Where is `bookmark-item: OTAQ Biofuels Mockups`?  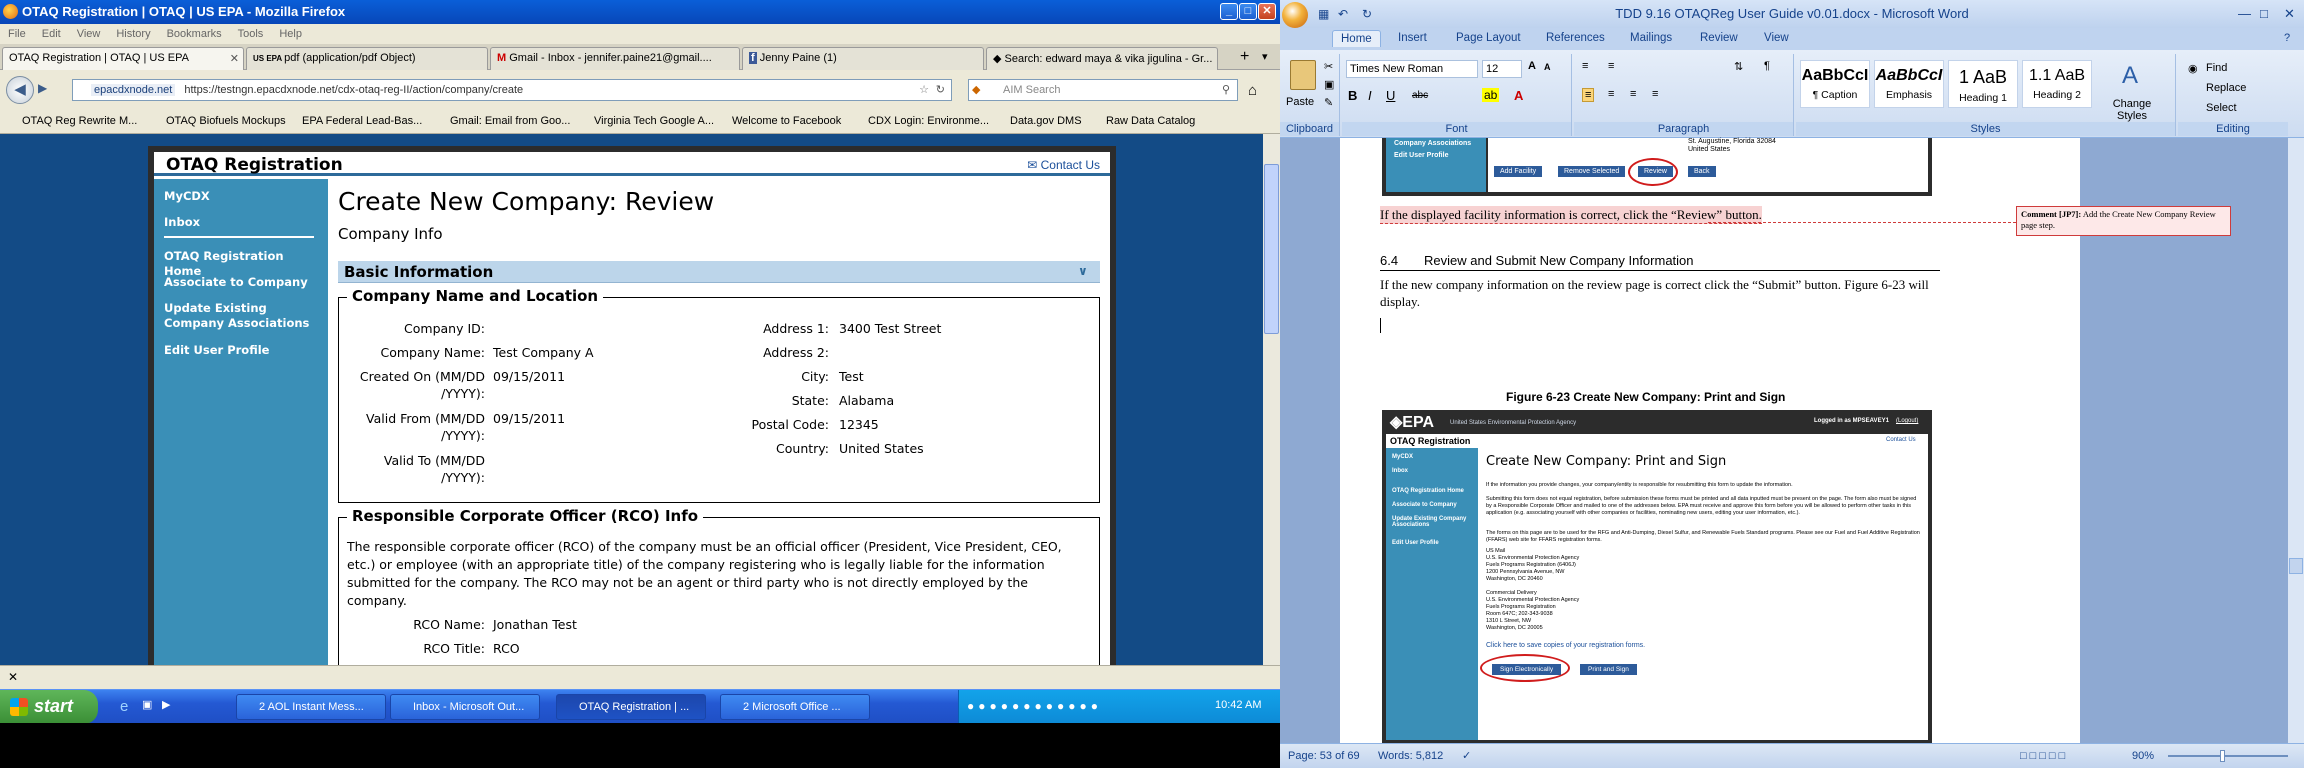 bookmark-item: OTAQ Biofuels Mockups is located at coordinates (226, 121).